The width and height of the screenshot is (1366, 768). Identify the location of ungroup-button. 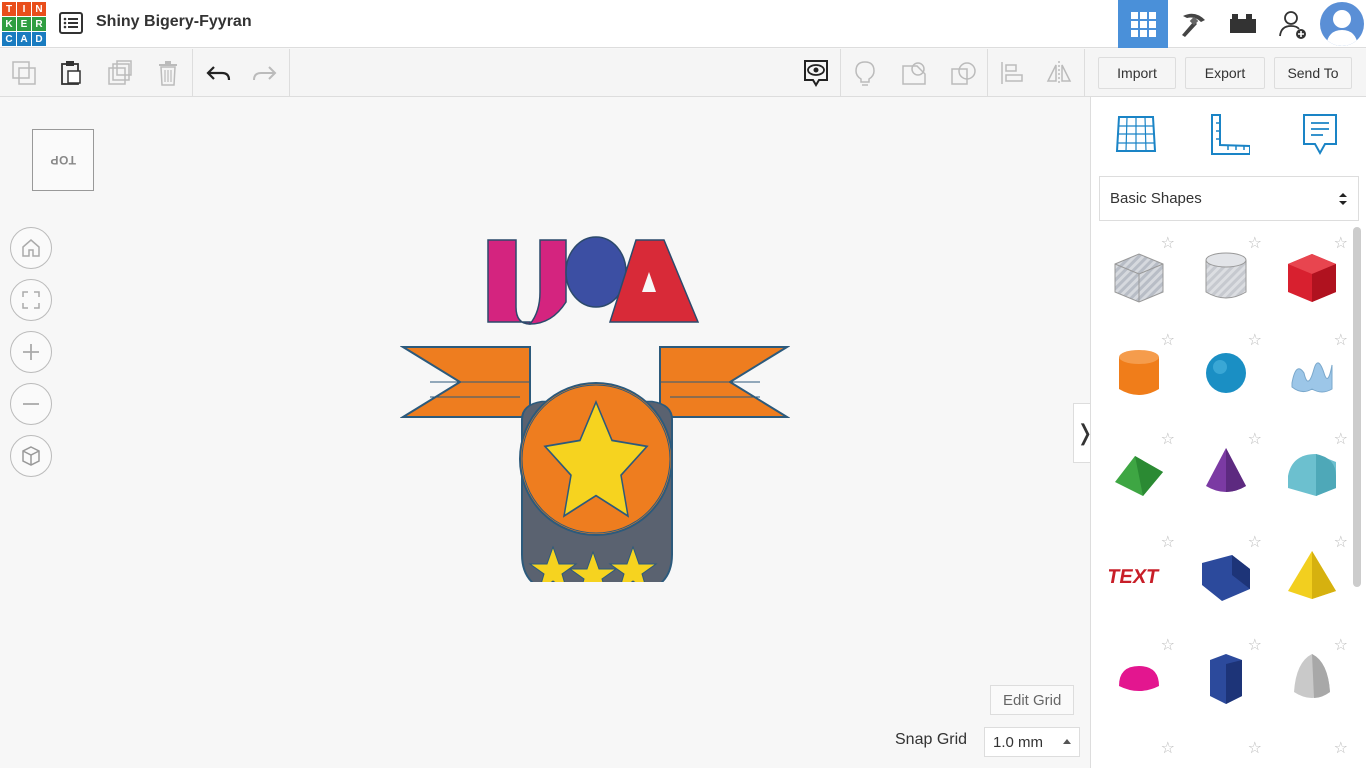
(963, 73).